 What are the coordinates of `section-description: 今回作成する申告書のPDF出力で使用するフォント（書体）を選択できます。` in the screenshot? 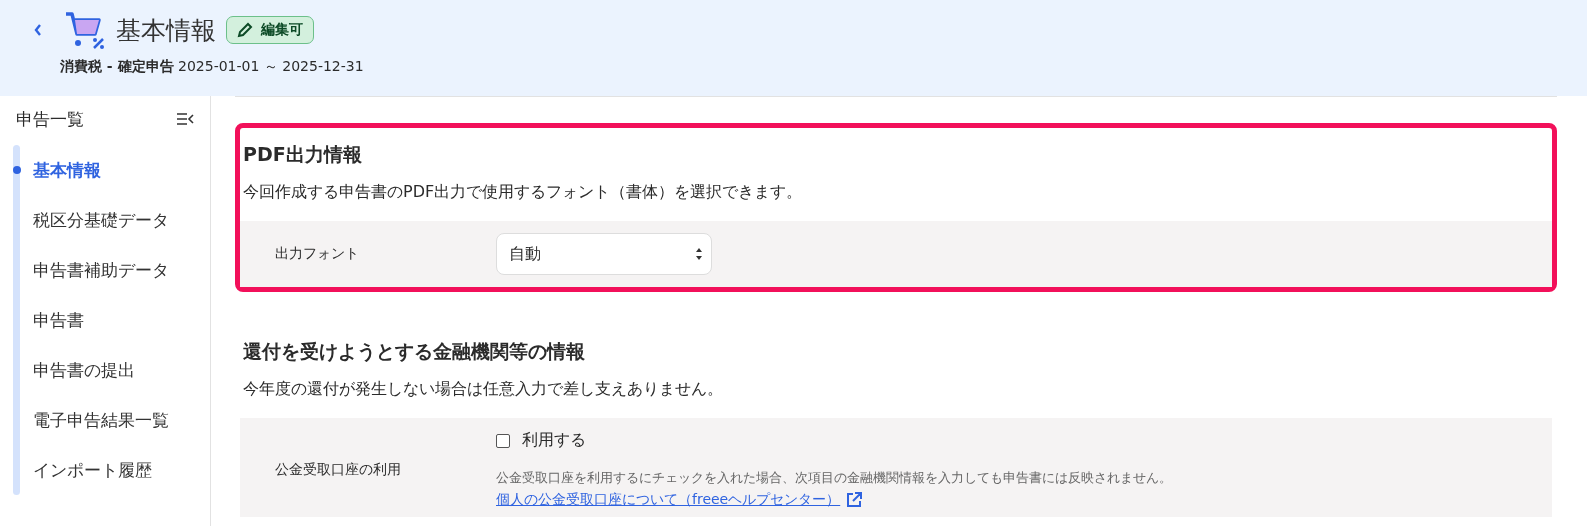 It's located at (523, 192).